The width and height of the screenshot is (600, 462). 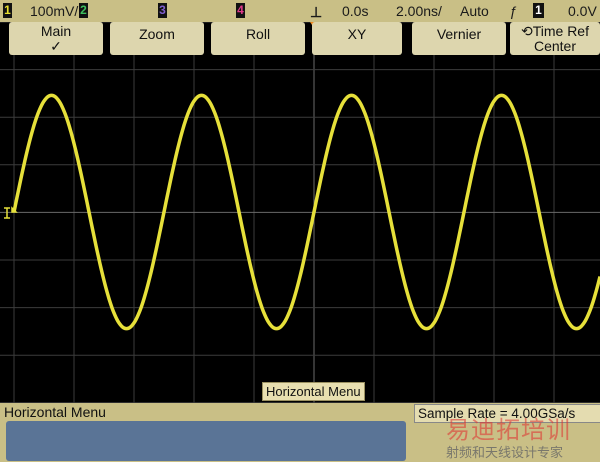 I want to click on softkey-label: Vernier, so click(x=459, y=34).